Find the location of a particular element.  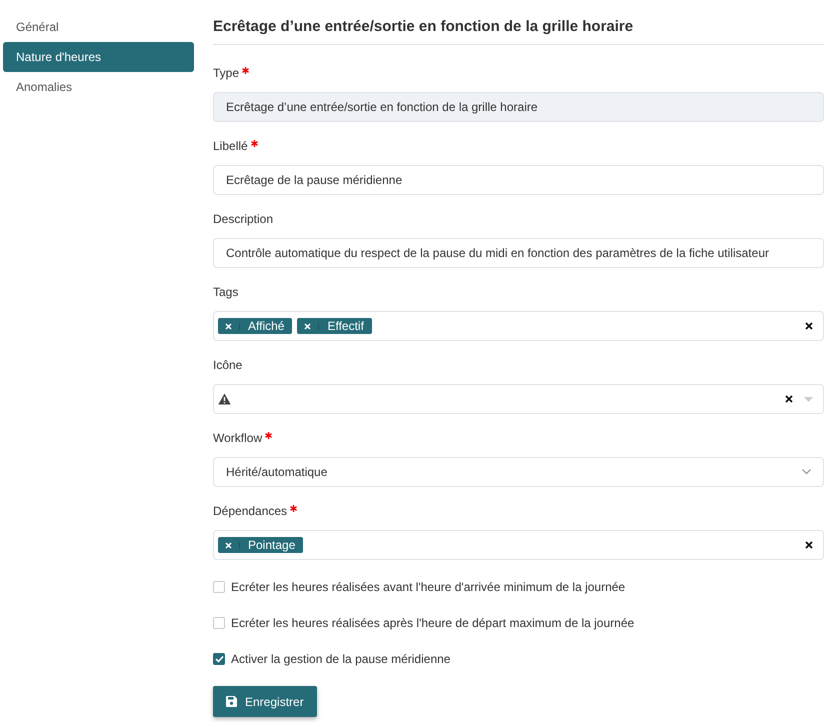

section-title: Ecrêtage d’une entrée/sortie en fonction de la grille horaire is located at coordinates (518, 28).